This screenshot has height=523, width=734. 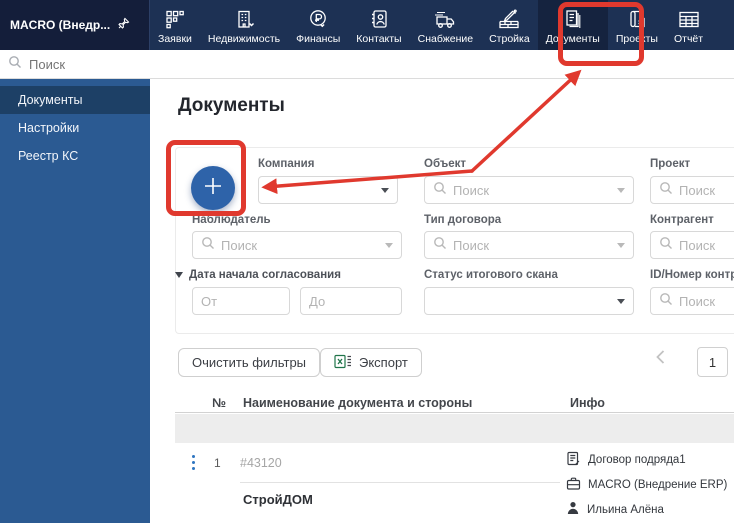 I want to click on nav-label: Отчёт, so click(x=688, y=39).